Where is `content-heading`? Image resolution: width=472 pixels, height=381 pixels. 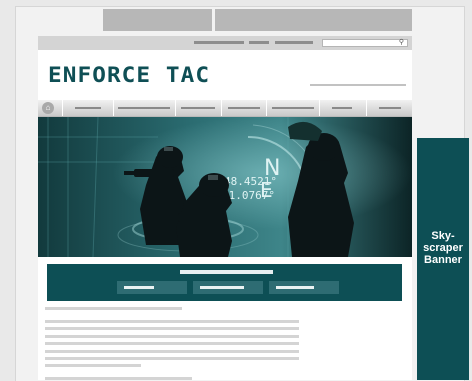
content-heading is located at coordinates (113, 308).